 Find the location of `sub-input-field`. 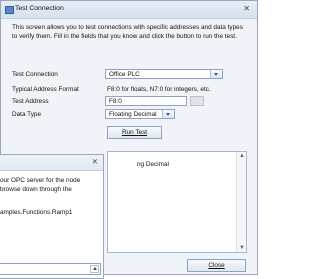

sub-input-field is located at coordinates (50, 269).